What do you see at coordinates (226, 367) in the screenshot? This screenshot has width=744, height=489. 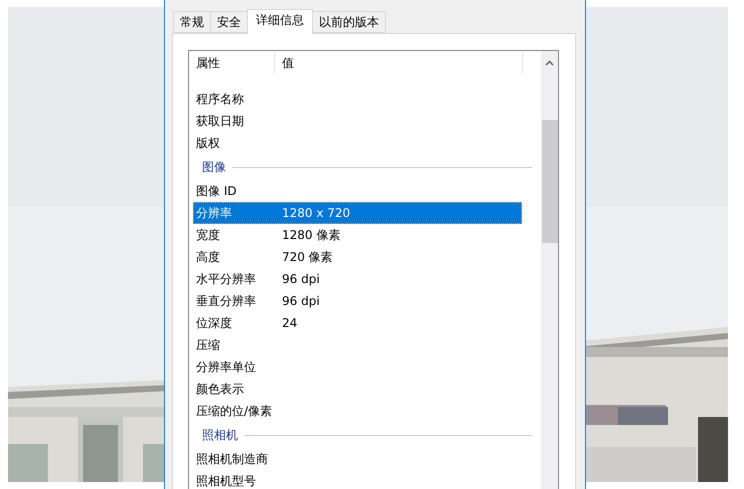 I see `property-name: 分辨率单位` at bounding box center [226, 367].